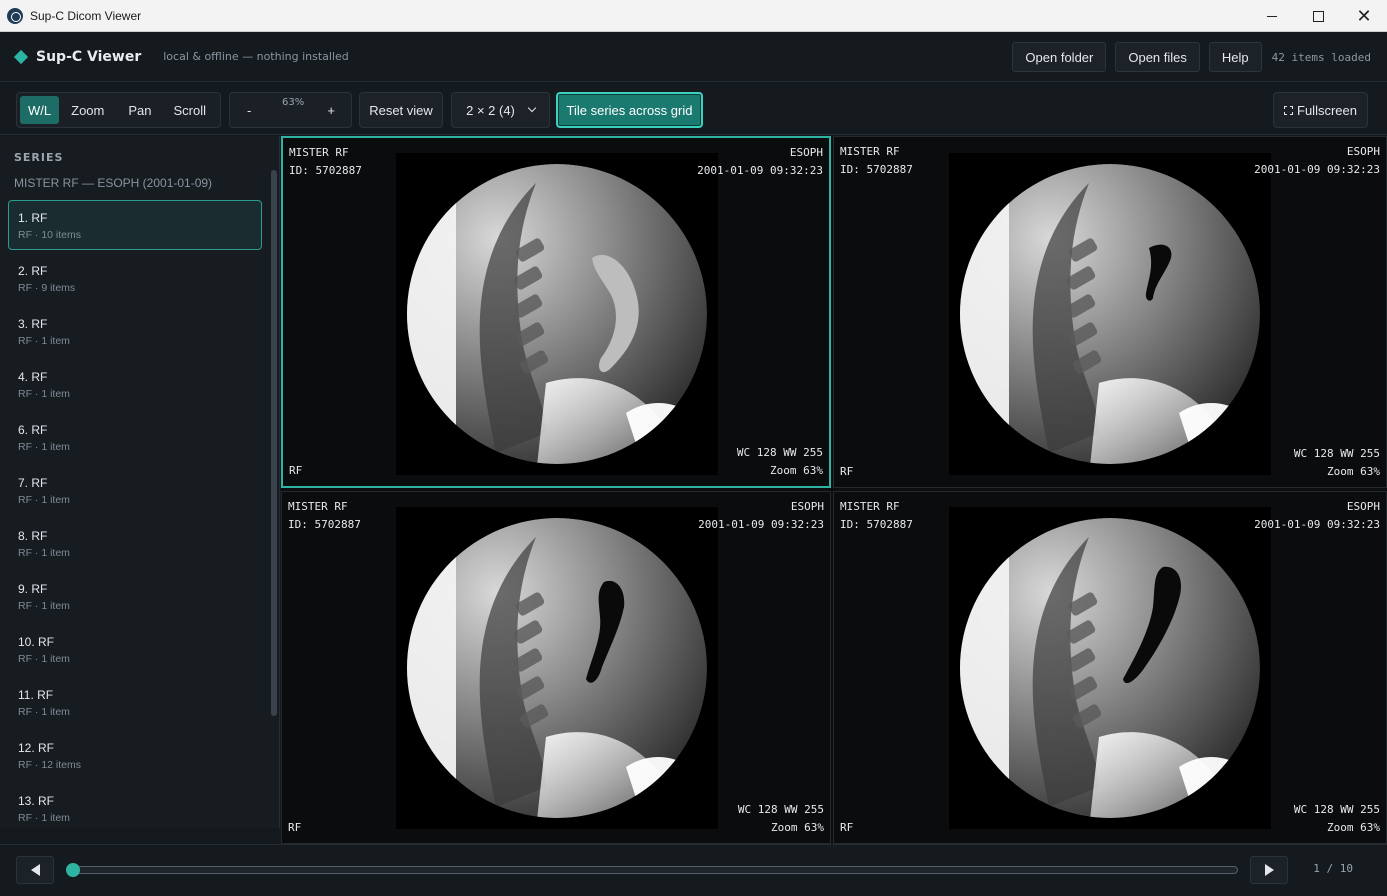  Describe the element at coordinates (139, 110) in the screenshot. I see `tool-pan-button: Pan` at that location.